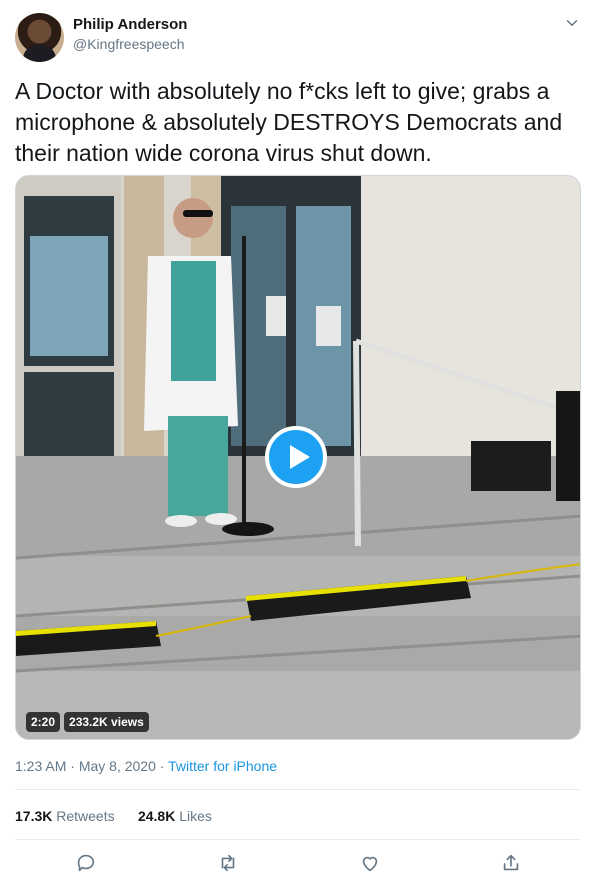 The height and width of the screenshot is (891, 596). Describe the element at coordinates (222, 766) in the screenshot. I see `tweet-source: Twitter for iPhone` at that location.